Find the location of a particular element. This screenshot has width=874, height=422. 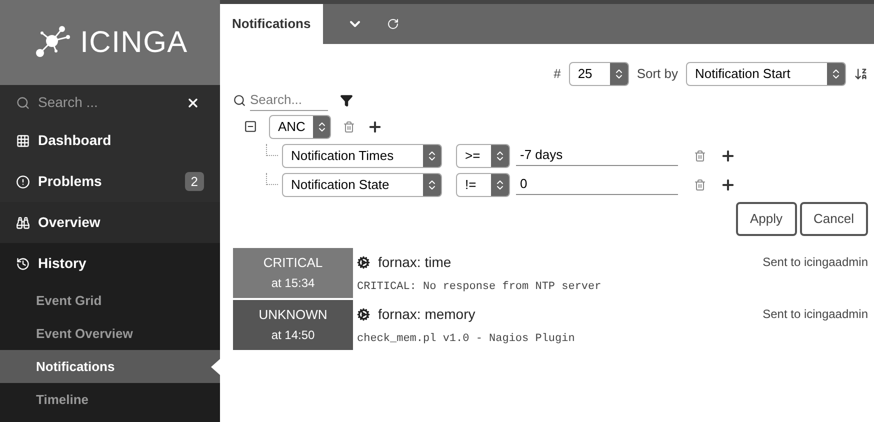

logo-text: ICINGA is located at coordinates (134, 43).